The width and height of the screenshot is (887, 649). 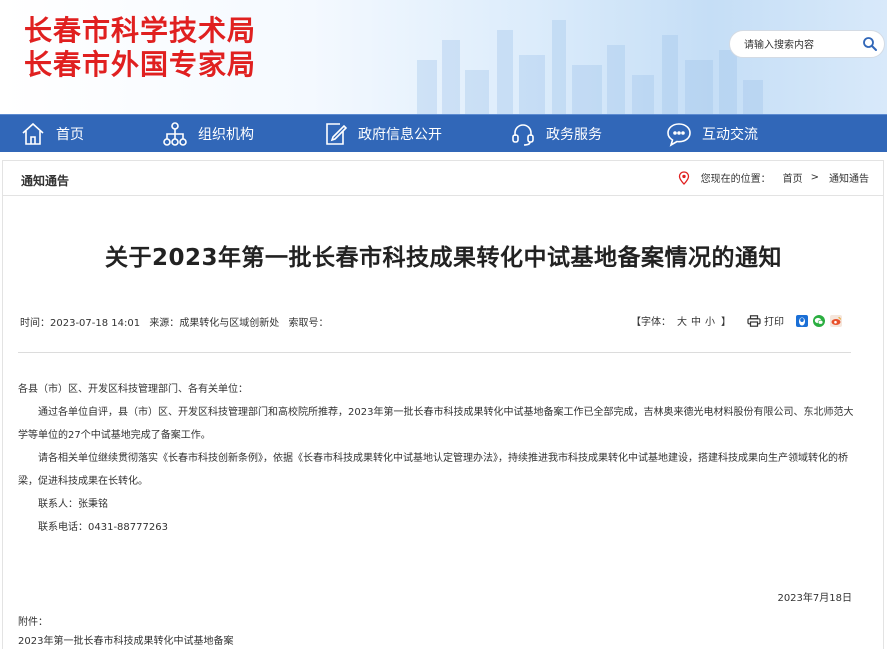 What do you see at coordinates (849, 177) in the screenshot?
I see `breadcrumb-current-link: 通知通告` at bounding box center [849, 177].